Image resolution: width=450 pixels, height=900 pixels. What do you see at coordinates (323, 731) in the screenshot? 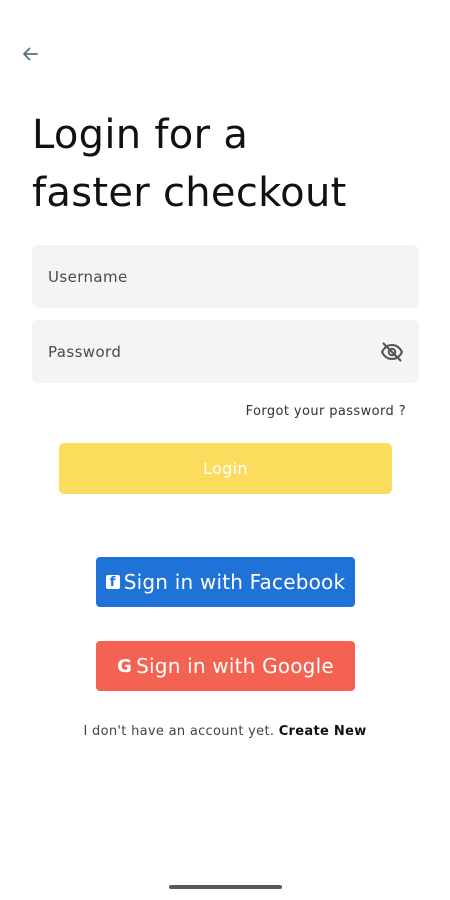
I see `create-account-link: Create New` at bounding box center [323, 731].